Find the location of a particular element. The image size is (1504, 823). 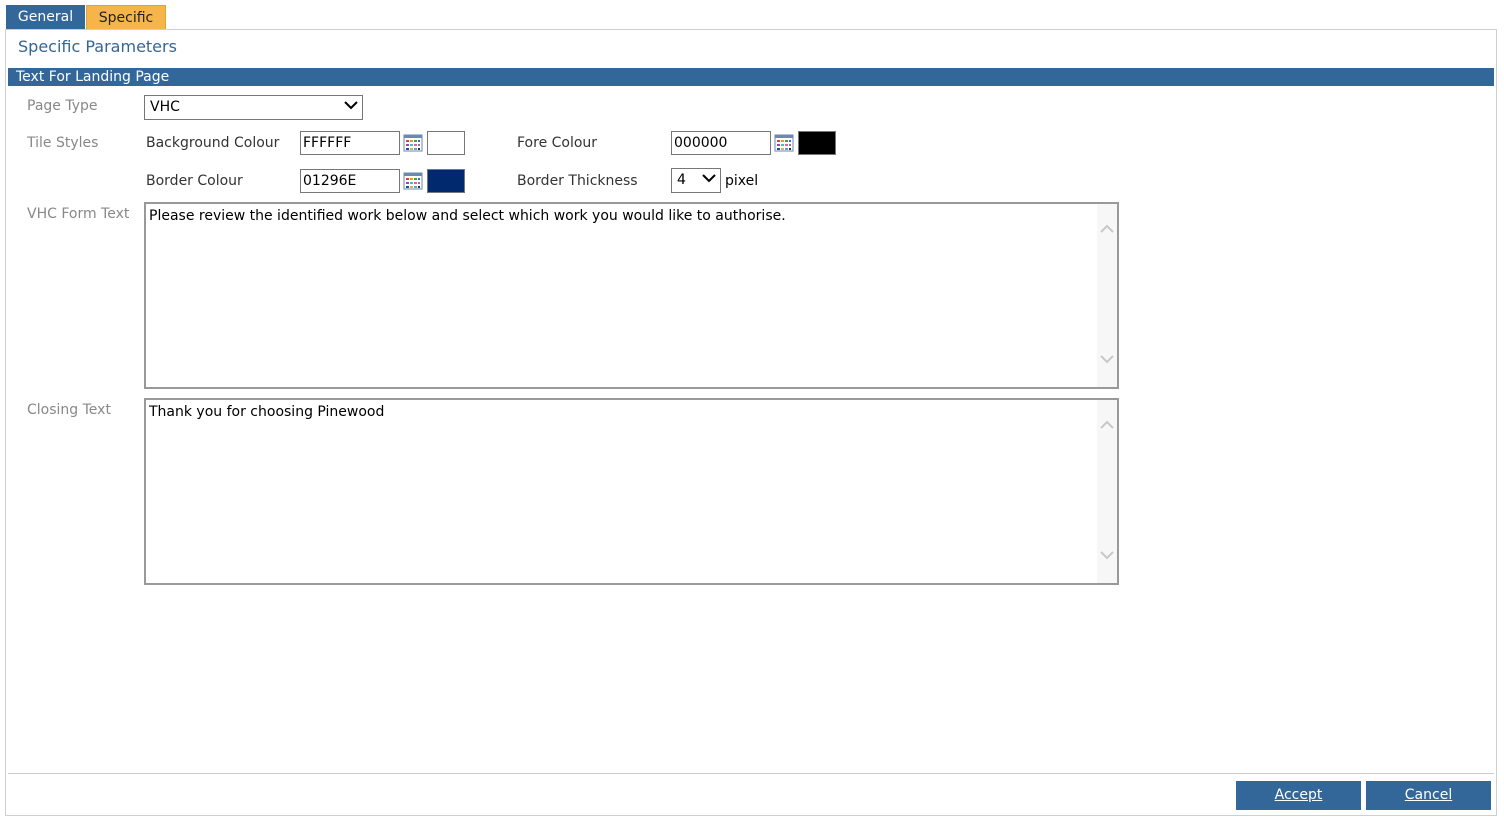

border-colour-label: Border Colour is located at coordinates (194, 181).